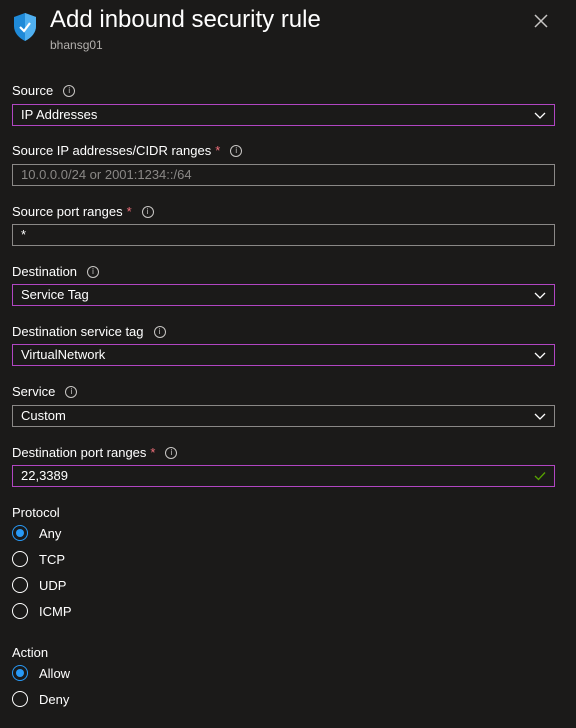  Describe the element at coordinates (283, 295) in the screenshot. I see `destination-select: Service Tag` at that location.